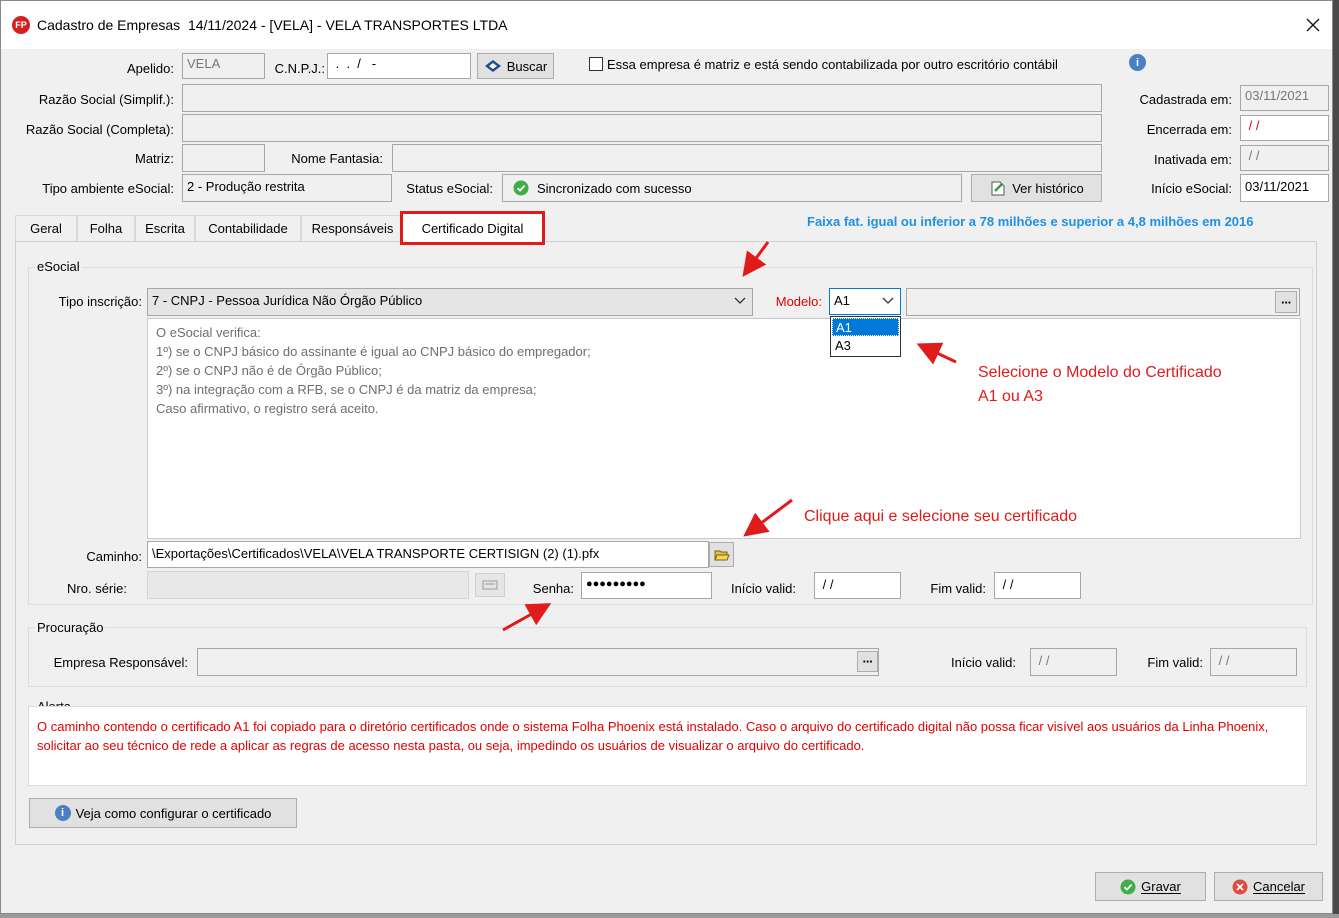  I want to click on tab-certificado-digital: Certificado Digital, so click(472, 228).